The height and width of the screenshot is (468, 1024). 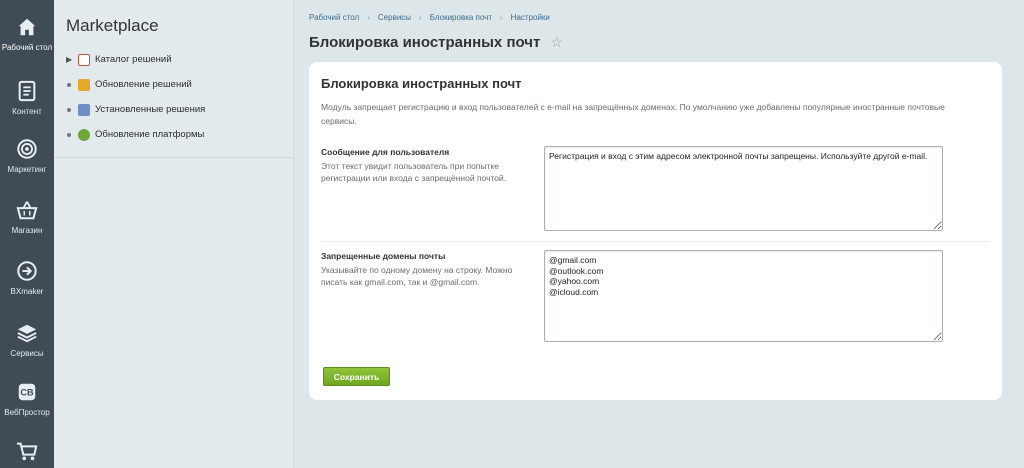 I want to click on domains-textarea, so click(x=743, y=296).